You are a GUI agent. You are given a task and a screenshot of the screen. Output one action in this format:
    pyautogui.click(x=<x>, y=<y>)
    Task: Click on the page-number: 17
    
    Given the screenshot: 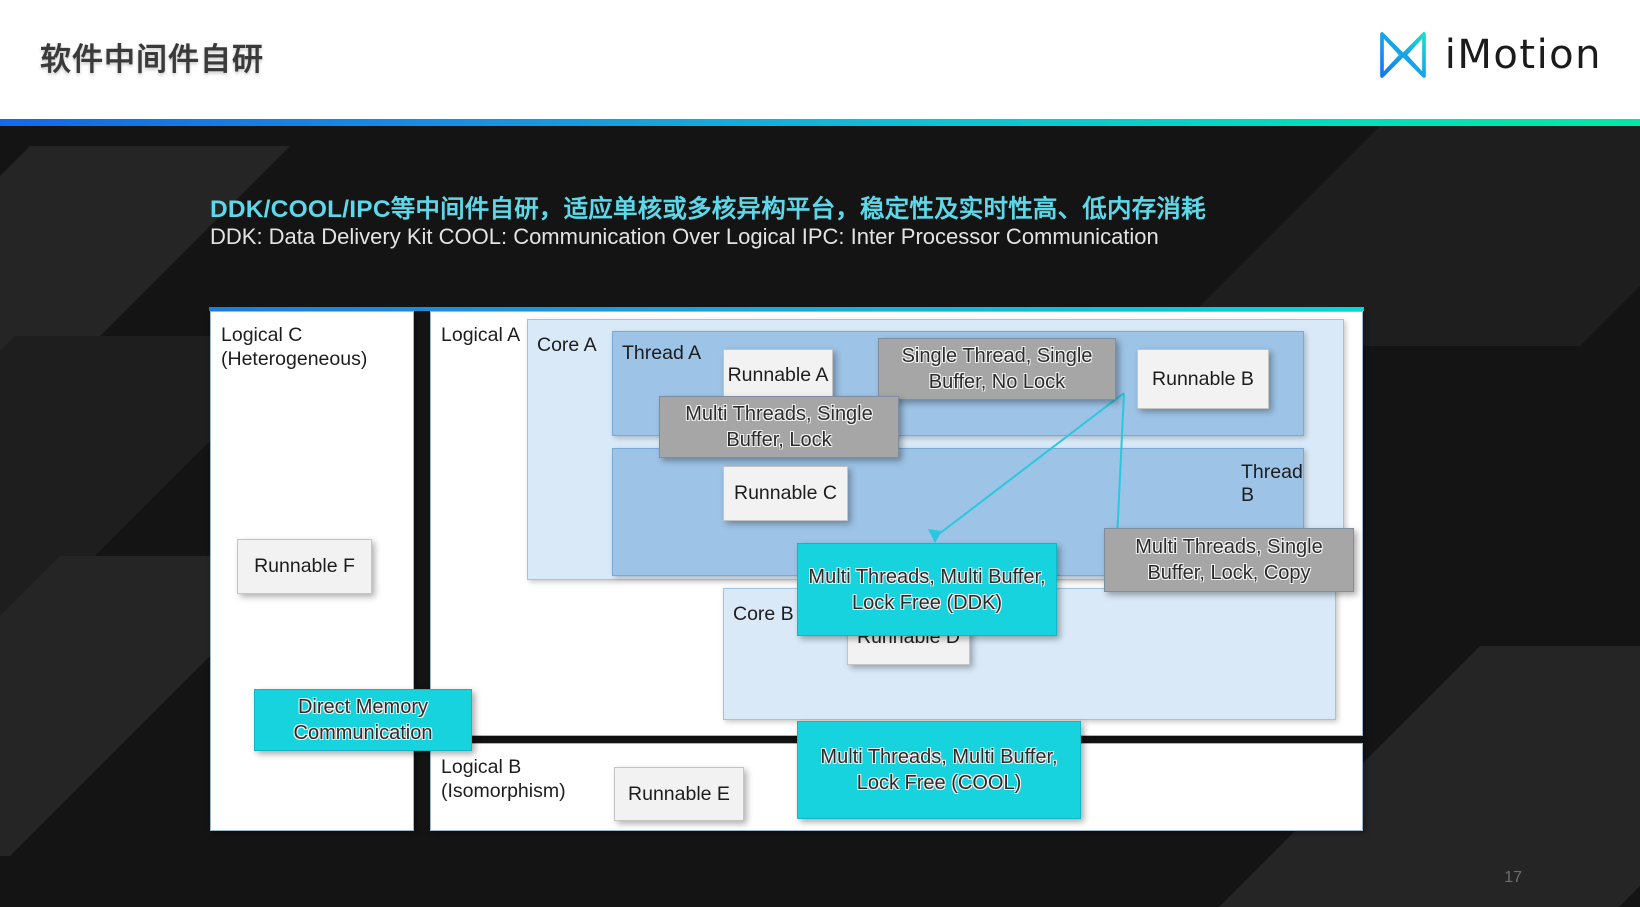 What is the action you would take?
    pyautogui.click(x=1513, y=877)
    